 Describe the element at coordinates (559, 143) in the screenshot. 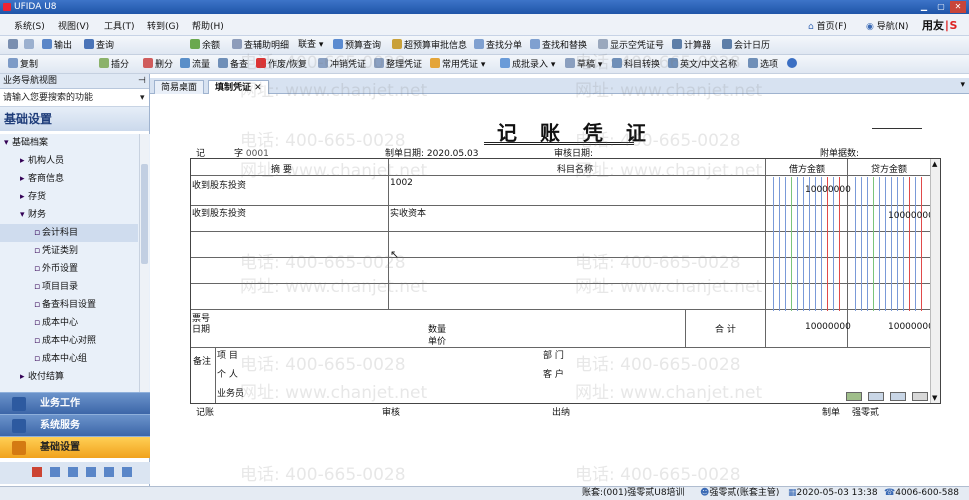

I see `title-underline` at that location.